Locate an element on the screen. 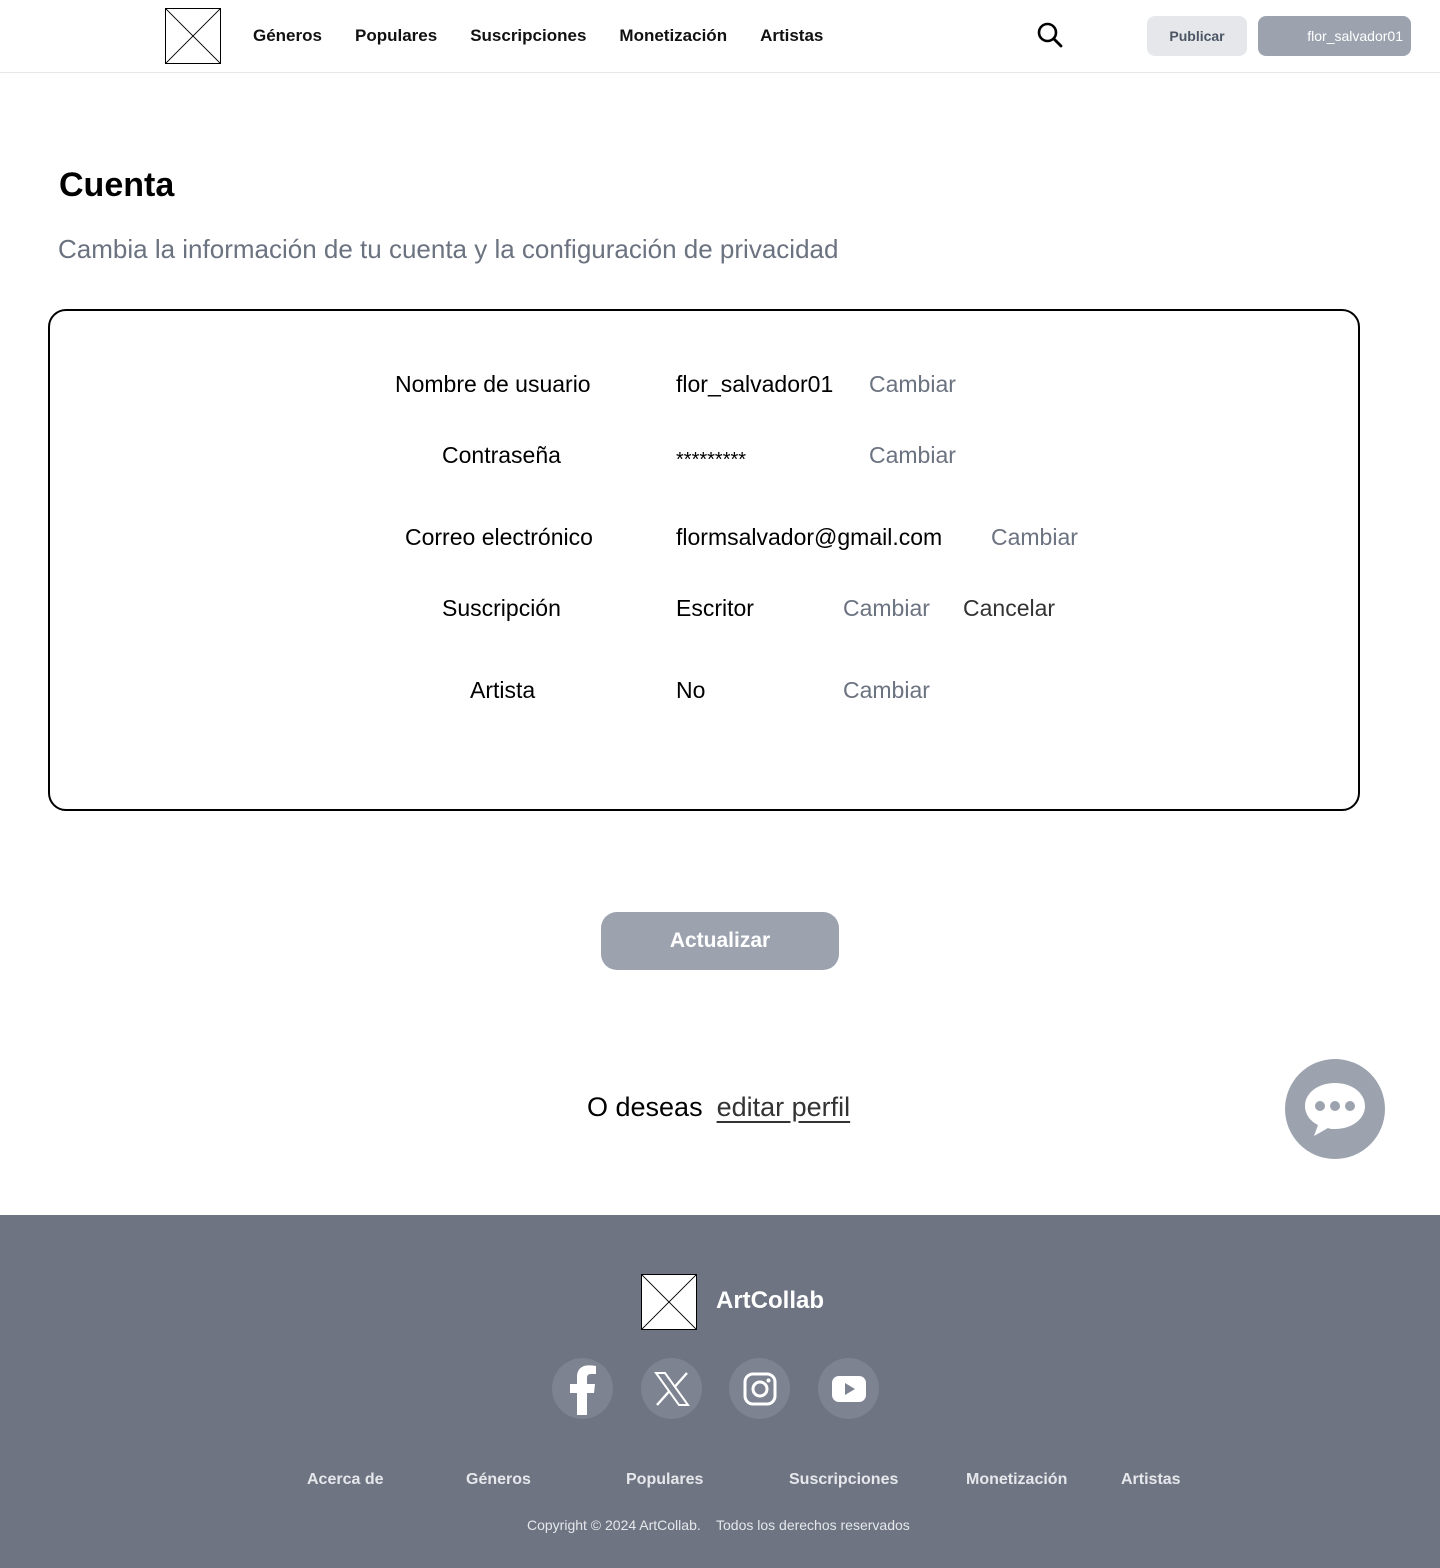  user-menu-button: flor_salvador01 is located at coordinates (1334, 36).